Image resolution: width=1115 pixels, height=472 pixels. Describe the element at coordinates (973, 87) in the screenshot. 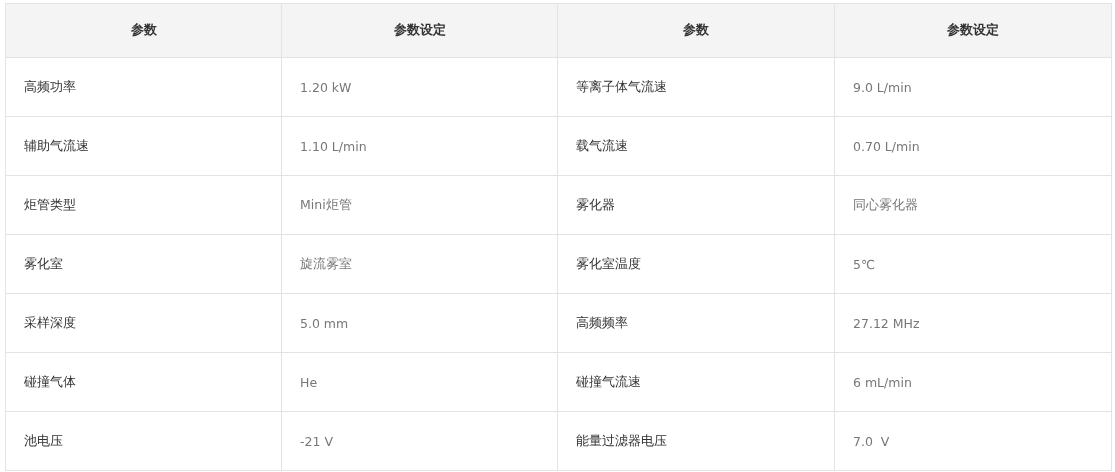

I see `value-cell: 9.0 L/min` at that location.